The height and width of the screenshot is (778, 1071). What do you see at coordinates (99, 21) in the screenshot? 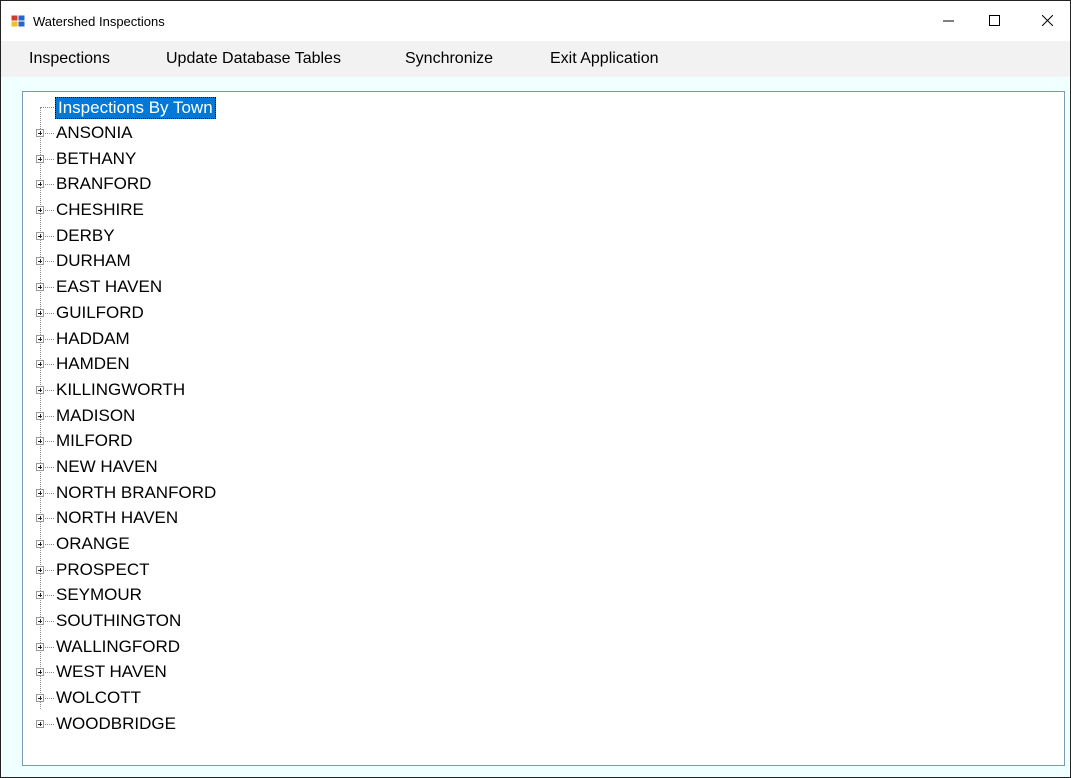
I see `window-title: Watershed Inspections` at bounding box center [99, 21].